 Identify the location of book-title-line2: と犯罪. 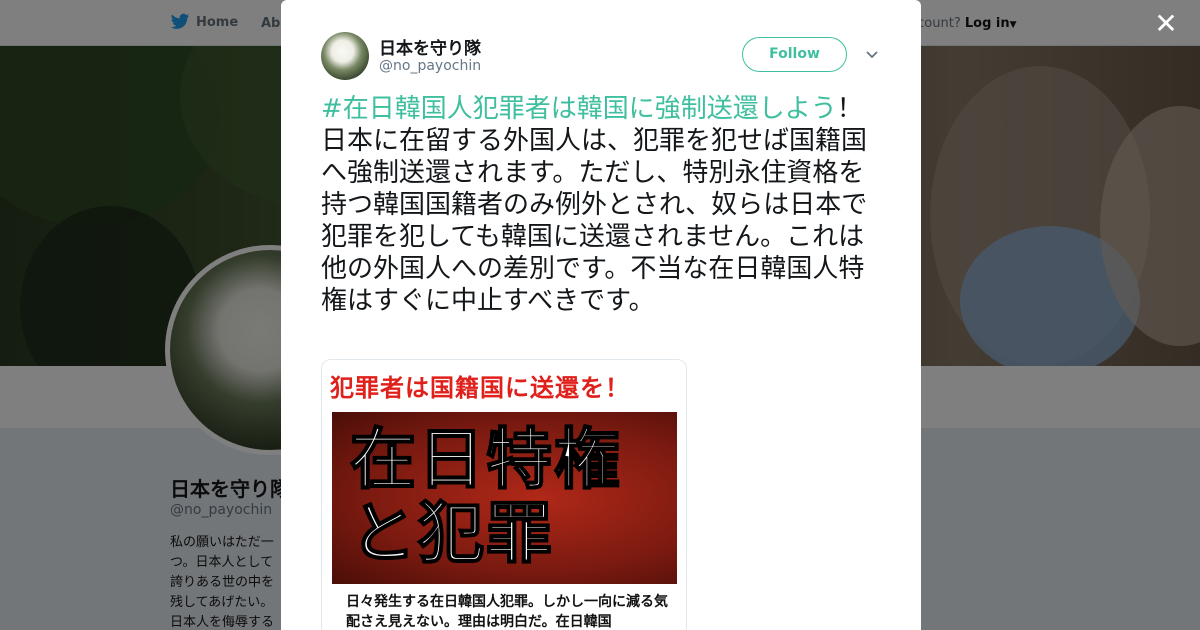
(451, 534).